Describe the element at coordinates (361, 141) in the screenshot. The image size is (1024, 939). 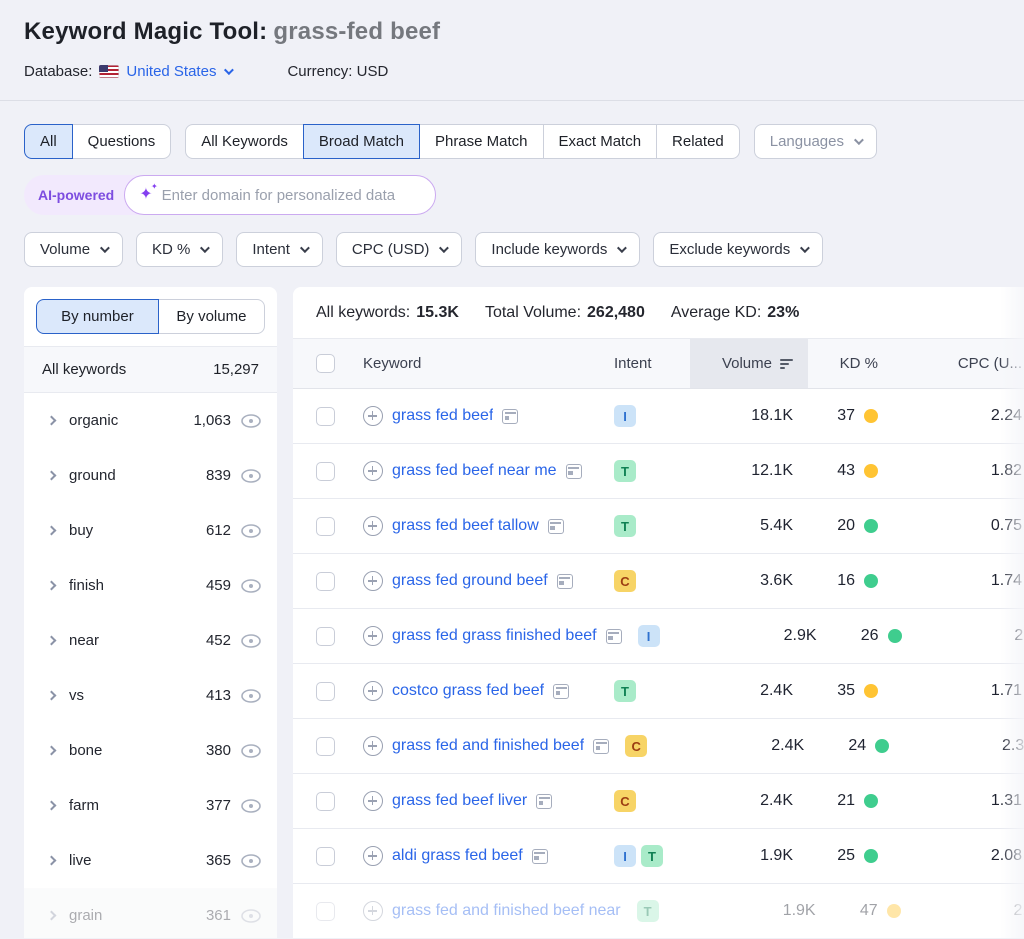
I see `tab-broad-match: Broad Match` at that location.